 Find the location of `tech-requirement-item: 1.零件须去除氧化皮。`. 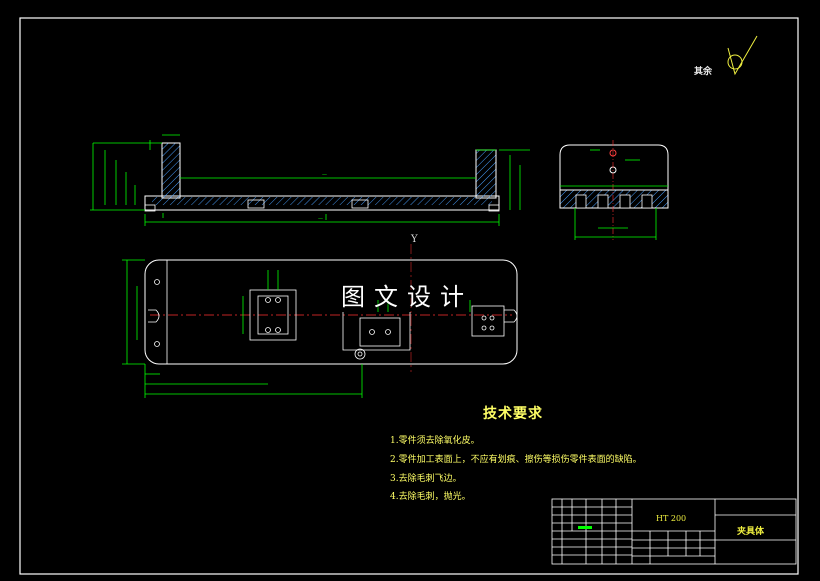

tech-requirement-item: 1.零件须去除氧化皮。 is located at coordinates (435, 441).